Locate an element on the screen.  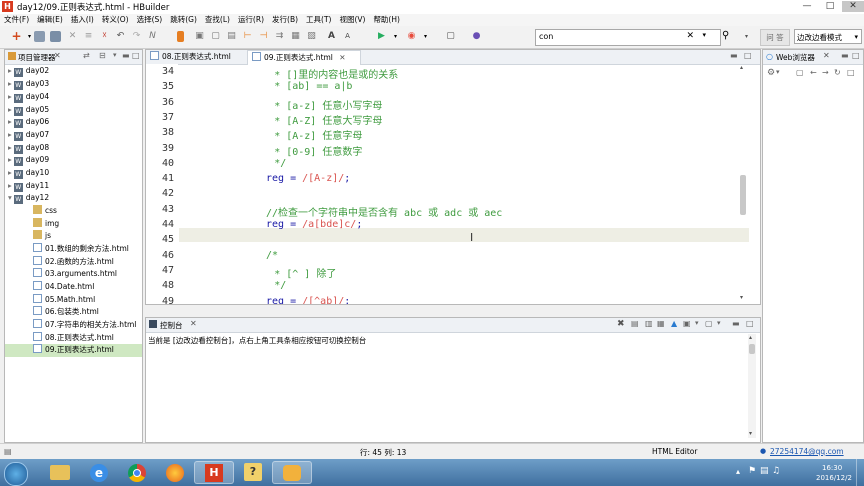
scroll-thumb is located at coordinates (743, 195).